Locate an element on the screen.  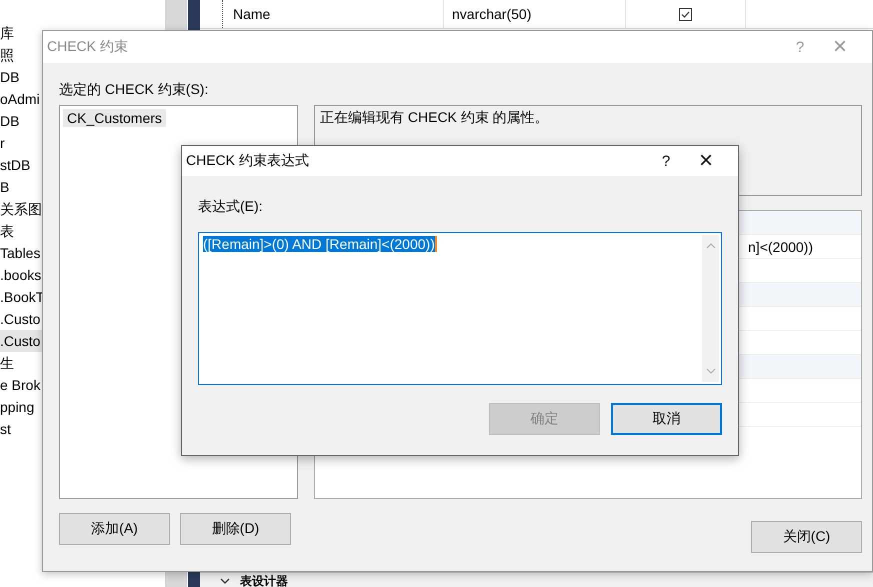
window-title: CHECK 约束表达式 is located at coordinates (248, 161).